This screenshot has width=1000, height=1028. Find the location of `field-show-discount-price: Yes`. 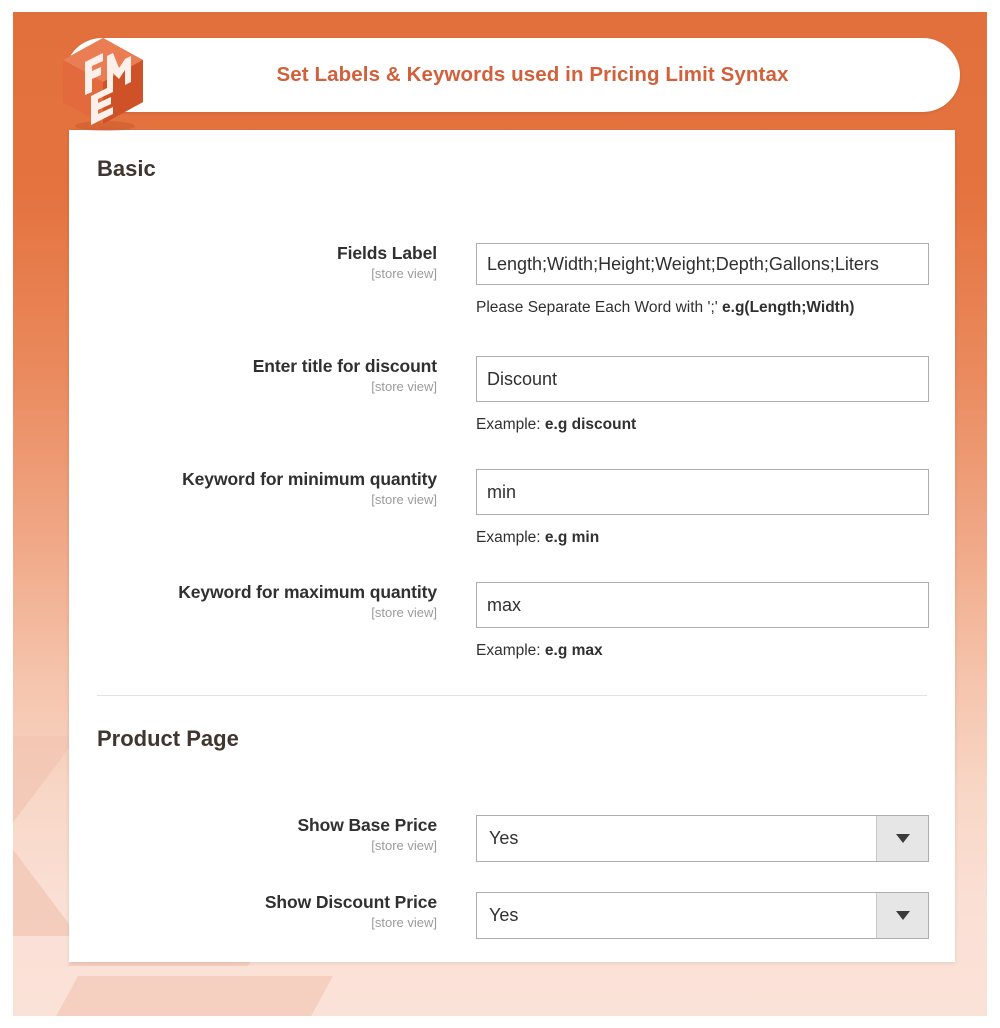

field-show-discount-price: Yes is located at coordinates (702, 915).